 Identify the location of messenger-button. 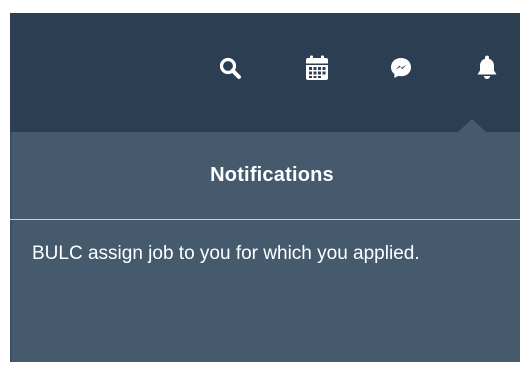
(401, 68).